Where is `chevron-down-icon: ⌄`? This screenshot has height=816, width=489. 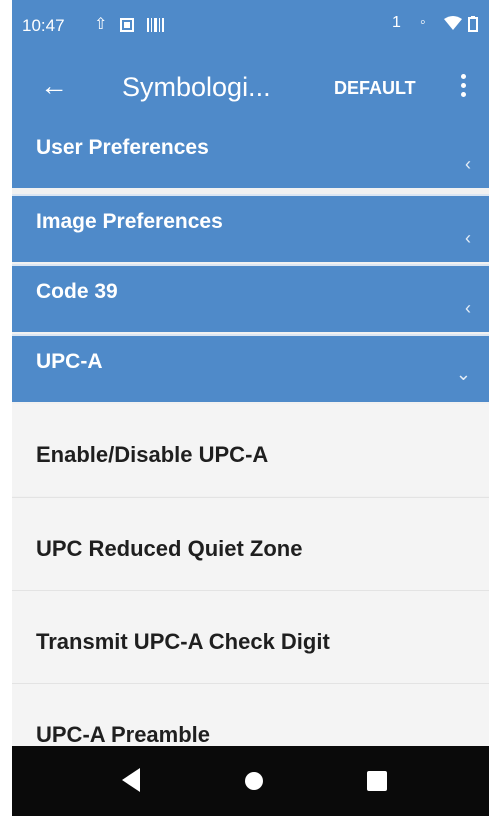 chevron-down-icon: ⌄ is located at coordinates (463, 374).